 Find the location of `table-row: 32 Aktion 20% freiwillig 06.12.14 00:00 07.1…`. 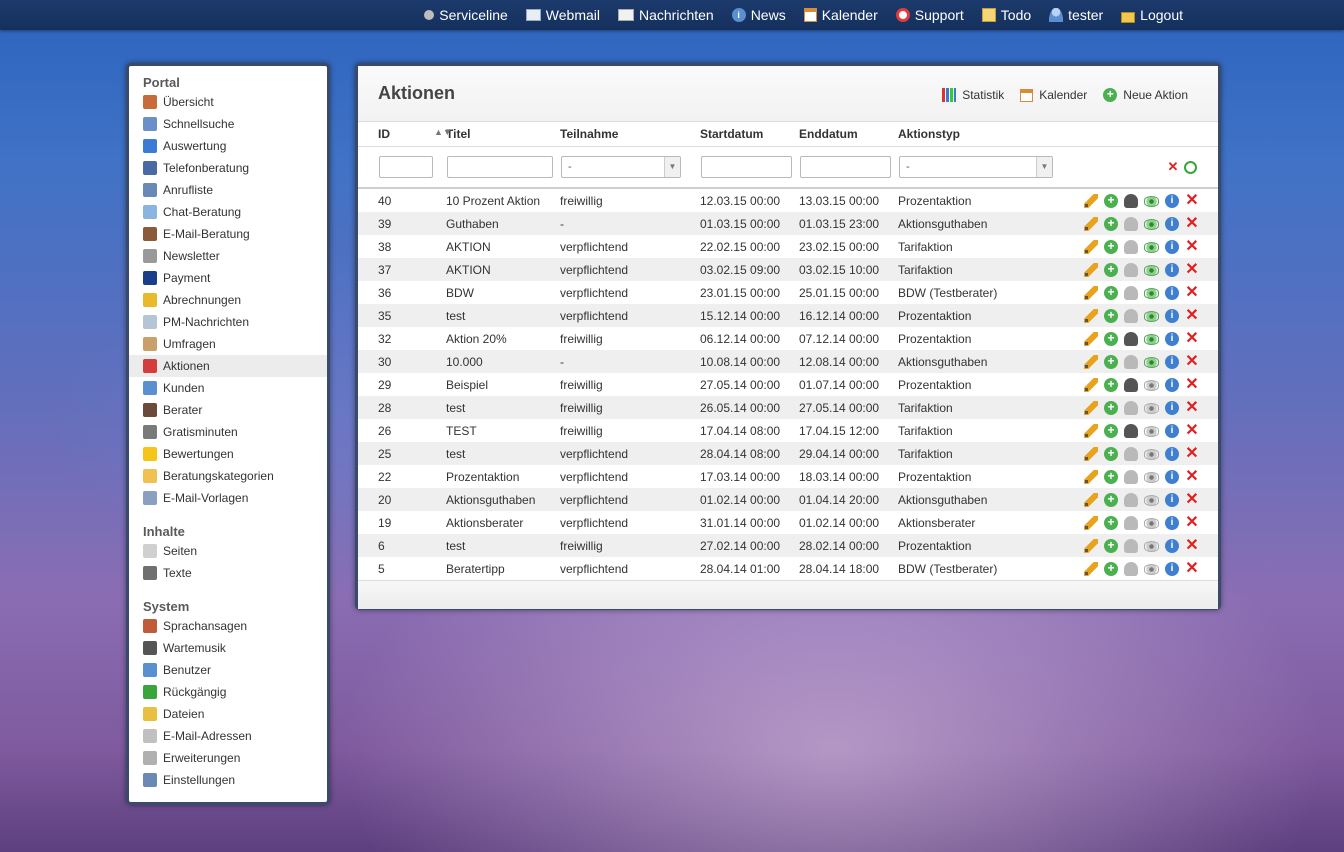

table-row: 32 Aktion 20% freiwillig 06.12.14 00:00 07.1… is located at coordinates (788, 338).